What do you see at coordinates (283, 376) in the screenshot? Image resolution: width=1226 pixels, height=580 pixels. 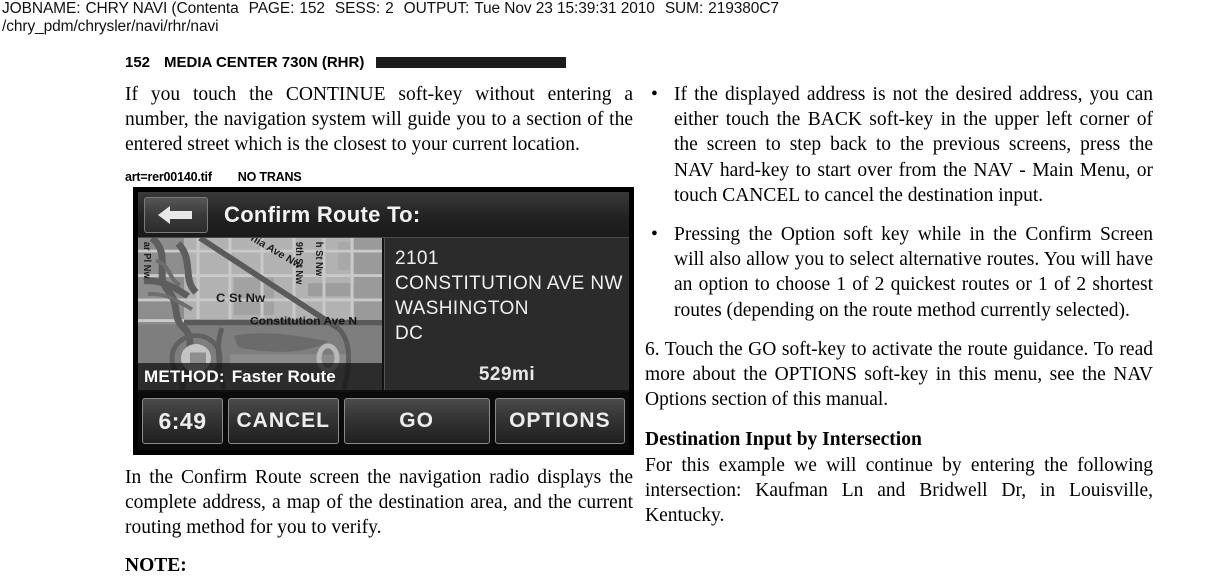 I see `method-value: Faster Route` at bounding box center [283, 376].